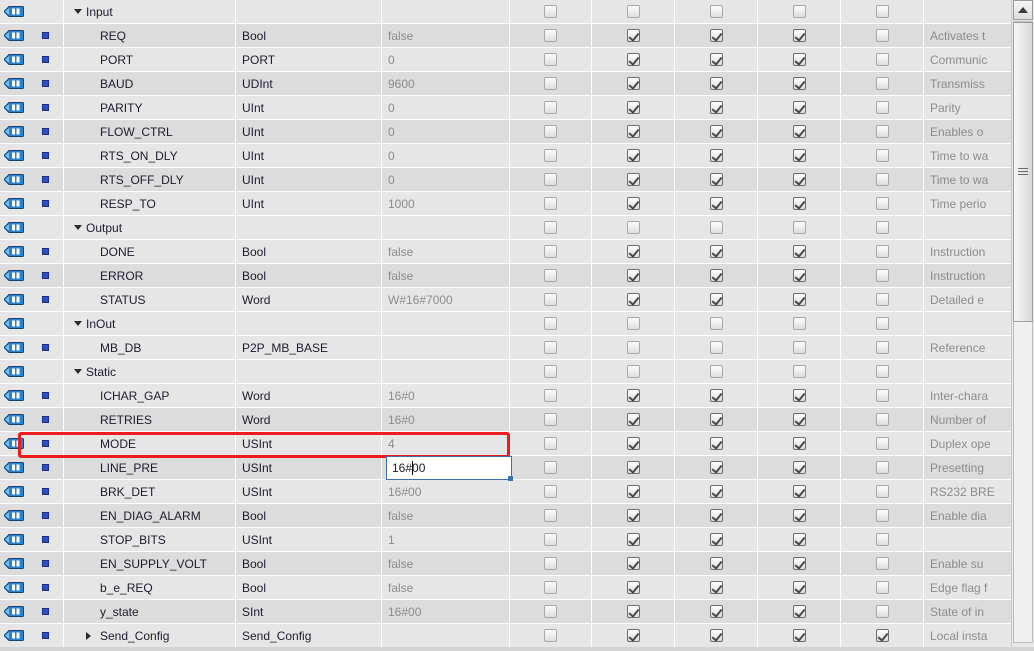  What do you see at coordinates (150, 83) in the screenshot?
I see `name-cell: BAUD` at bounding box center [150, 83].